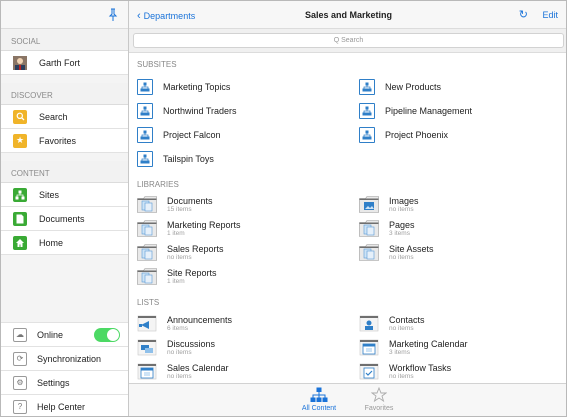  Describe the element at coordinates (20, 62) in the screenshot. I see `user-avatar-icon` at that location.